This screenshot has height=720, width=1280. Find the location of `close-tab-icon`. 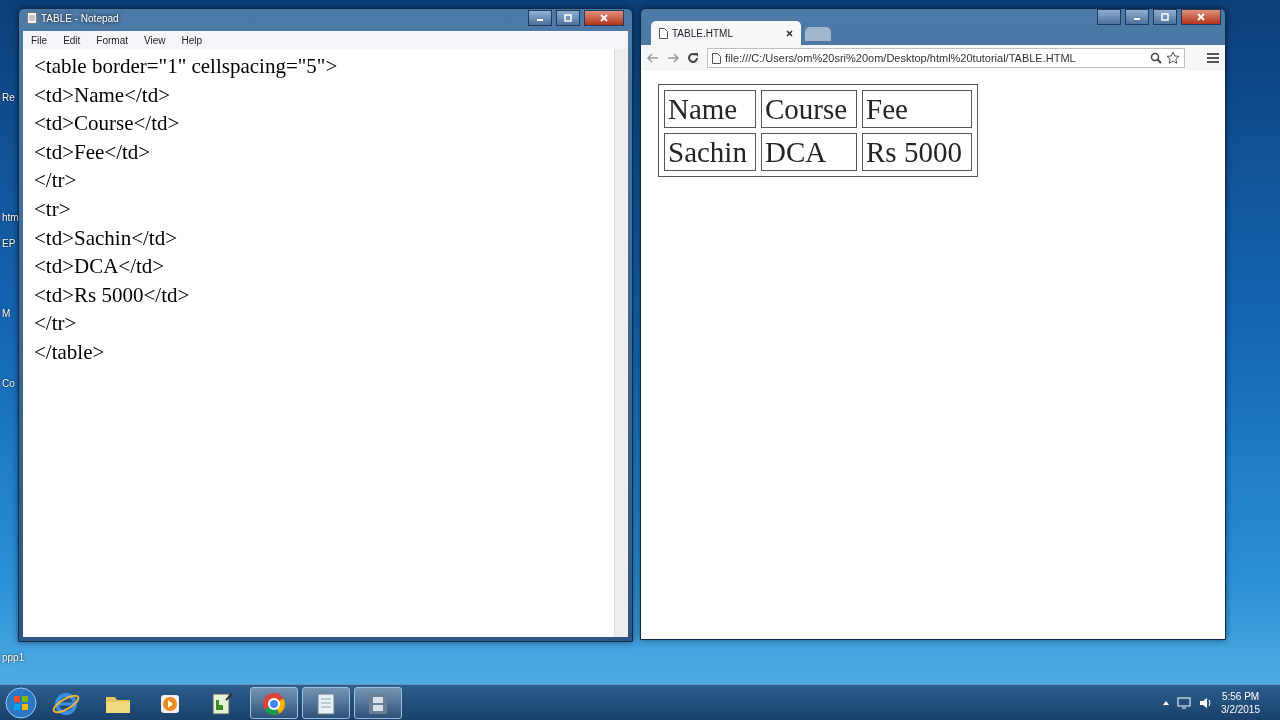

close-tab-icon is located at coordinates (789, 33).